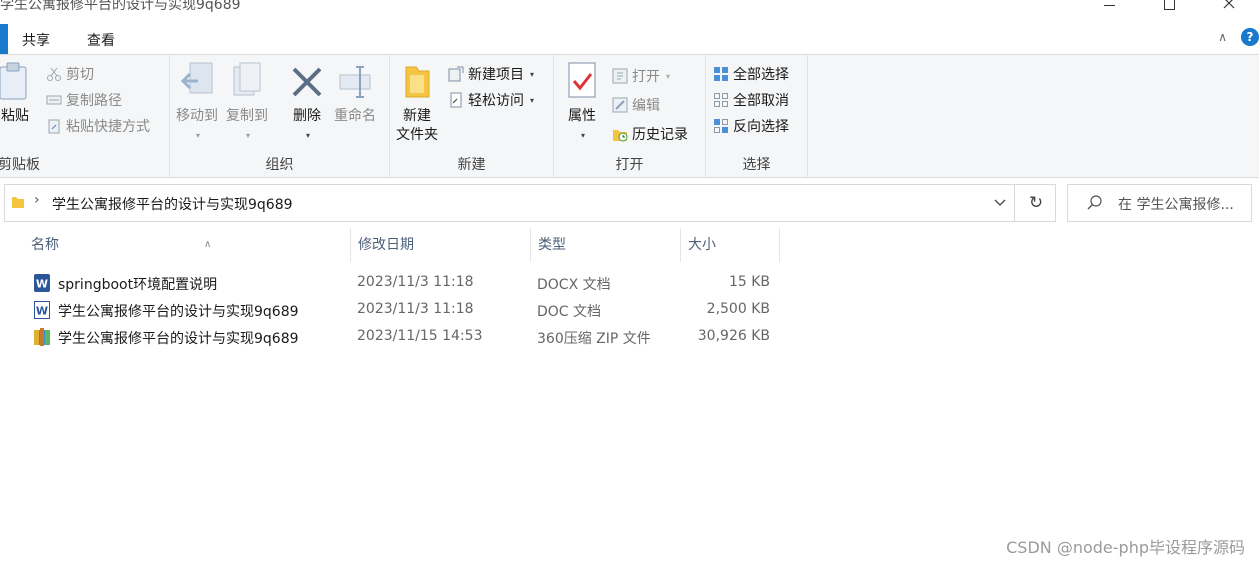  I want to click on paste-shortcut-icon, so click(54, 126).